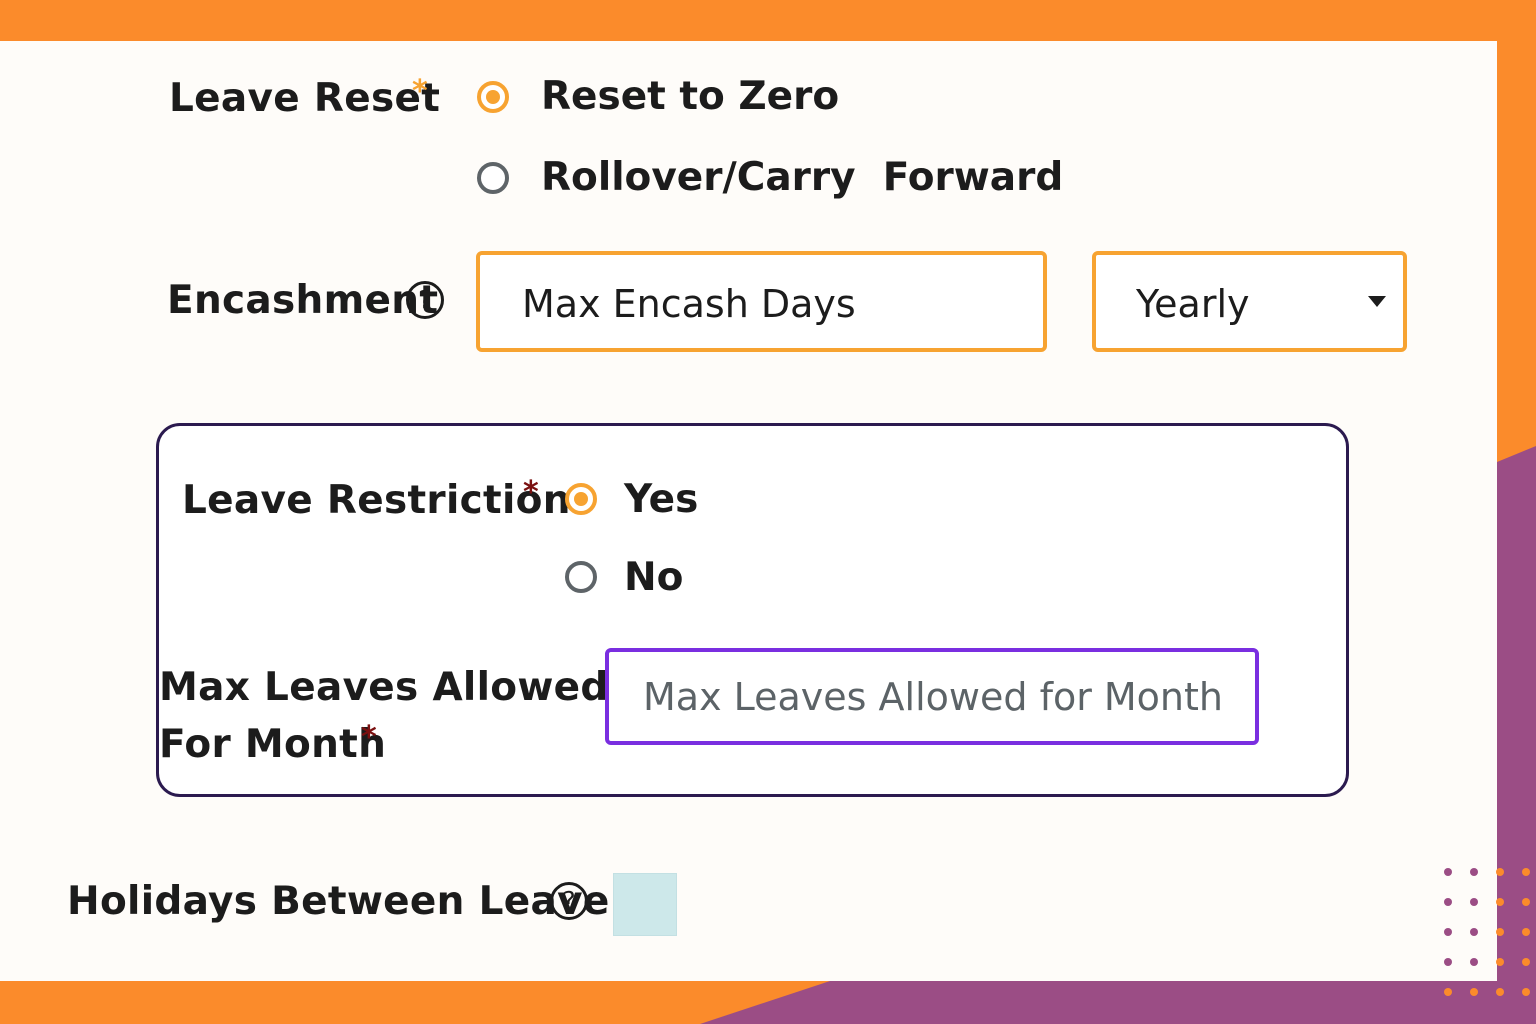 The image size is (1536, 1024). What do you see at coordinates (932, 696) in the screenshot?
I see `max-leaves-for-month-input` at bounding box center [932, 696].